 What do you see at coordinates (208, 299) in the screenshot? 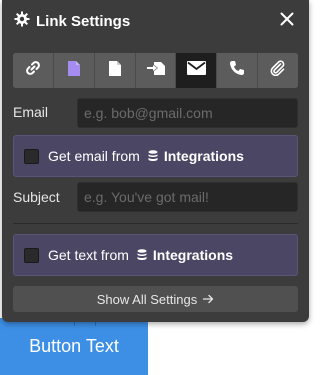
I see `arrow-right-icon` at bounding box center [208, 299].